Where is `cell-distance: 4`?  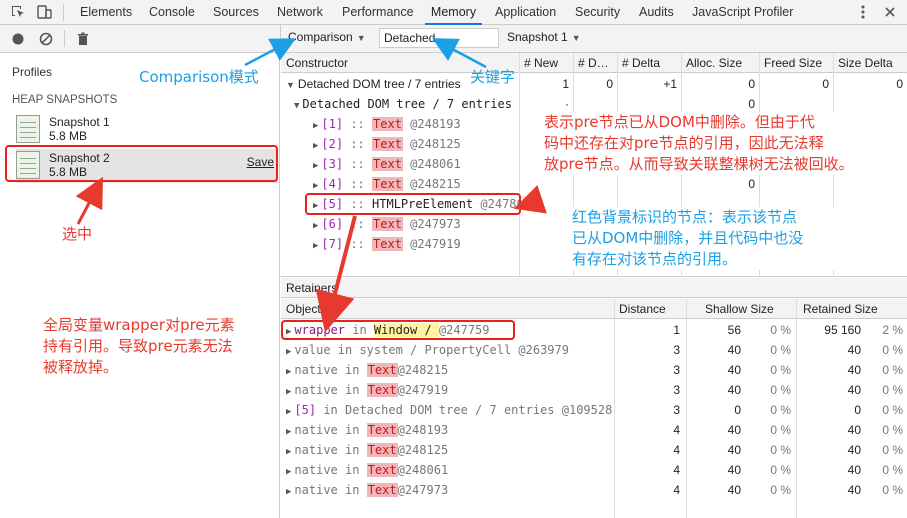 cell-distance: 4 is located at coordinates (676, 490).